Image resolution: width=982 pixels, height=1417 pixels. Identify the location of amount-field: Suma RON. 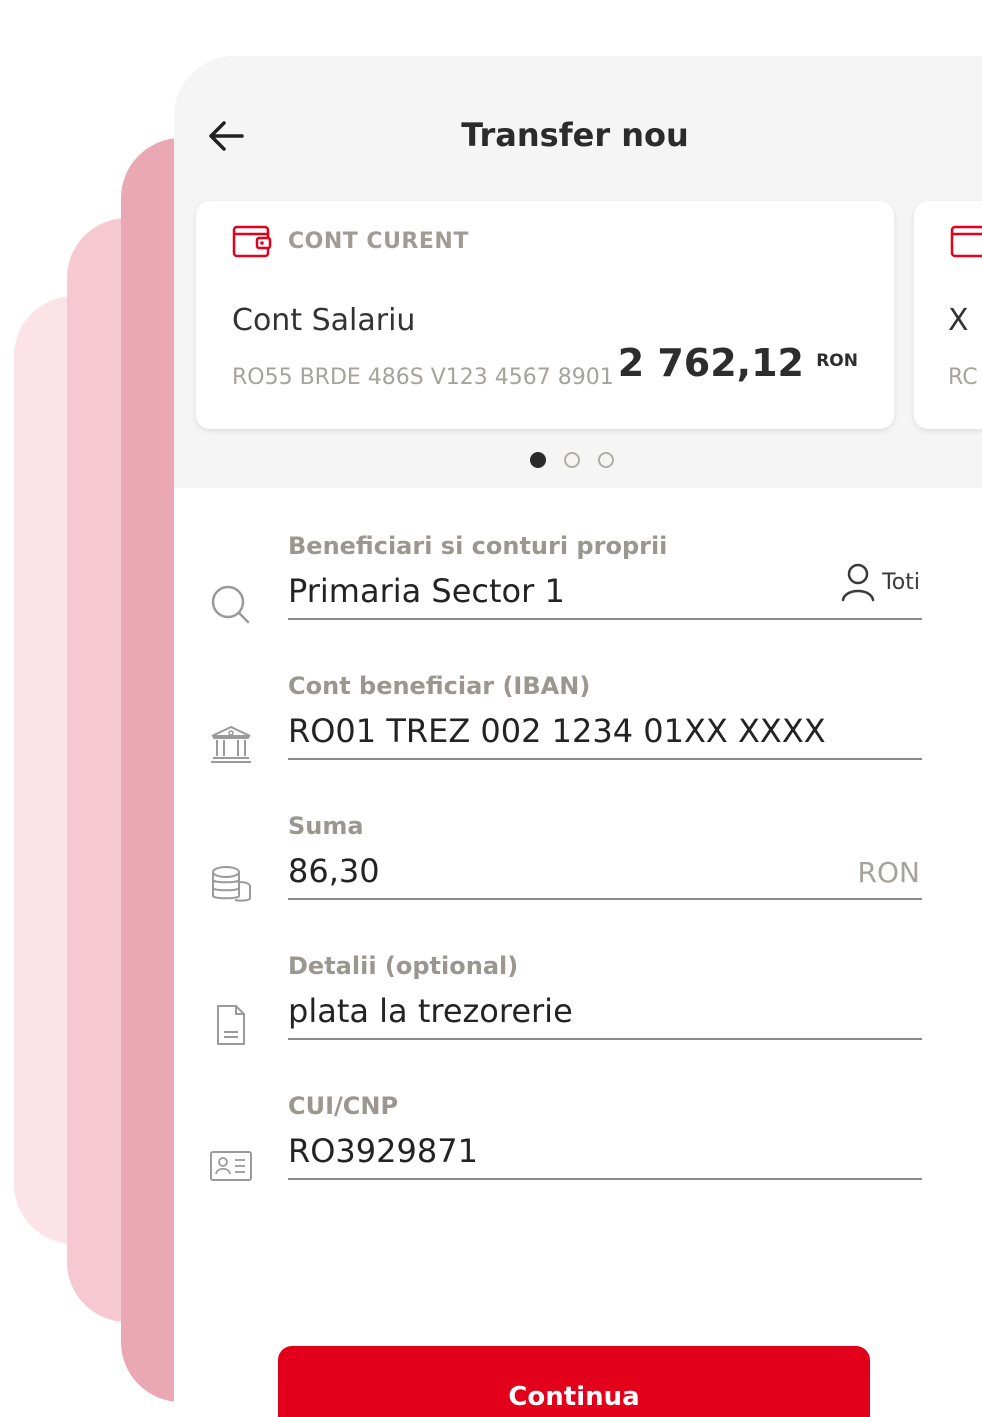
(578, 872).